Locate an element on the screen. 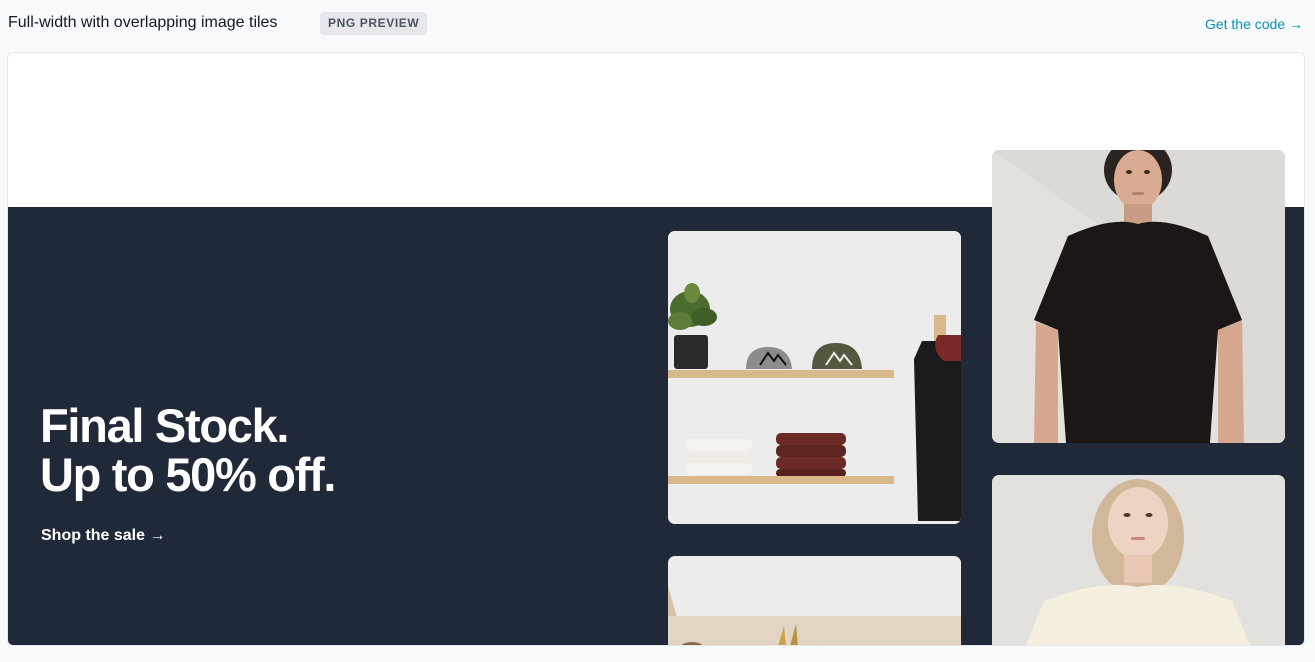 The width and height of the screenshot is (1315, 662). shop-the-sale-link: Shop the sale → is located at coordinates (103, 536).